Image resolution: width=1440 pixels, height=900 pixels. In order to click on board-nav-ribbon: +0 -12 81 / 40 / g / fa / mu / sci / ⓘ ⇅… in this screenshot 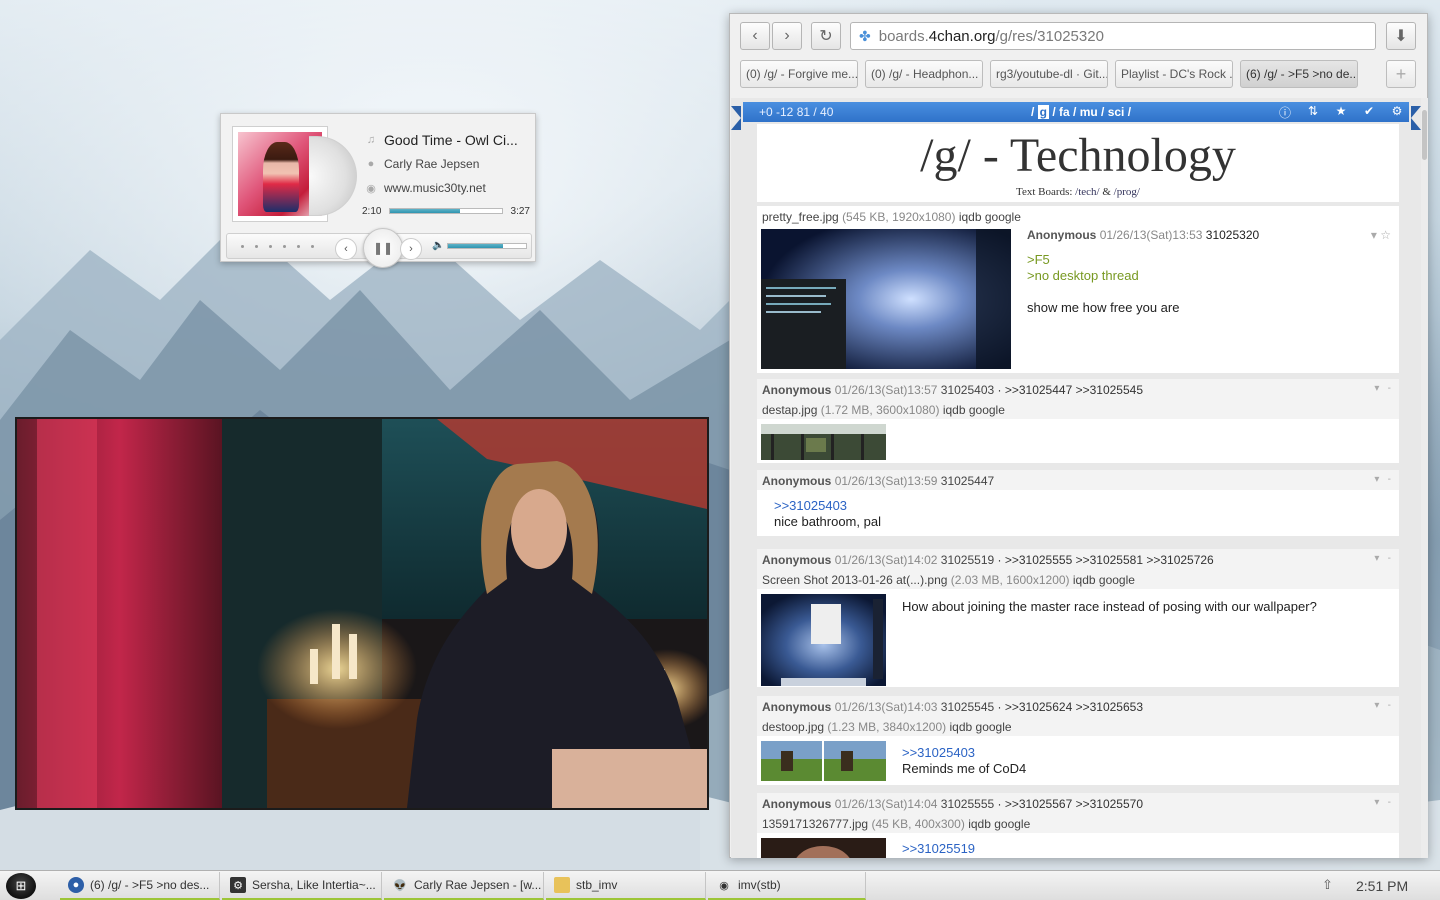, I will do `click(1076, 116)`.